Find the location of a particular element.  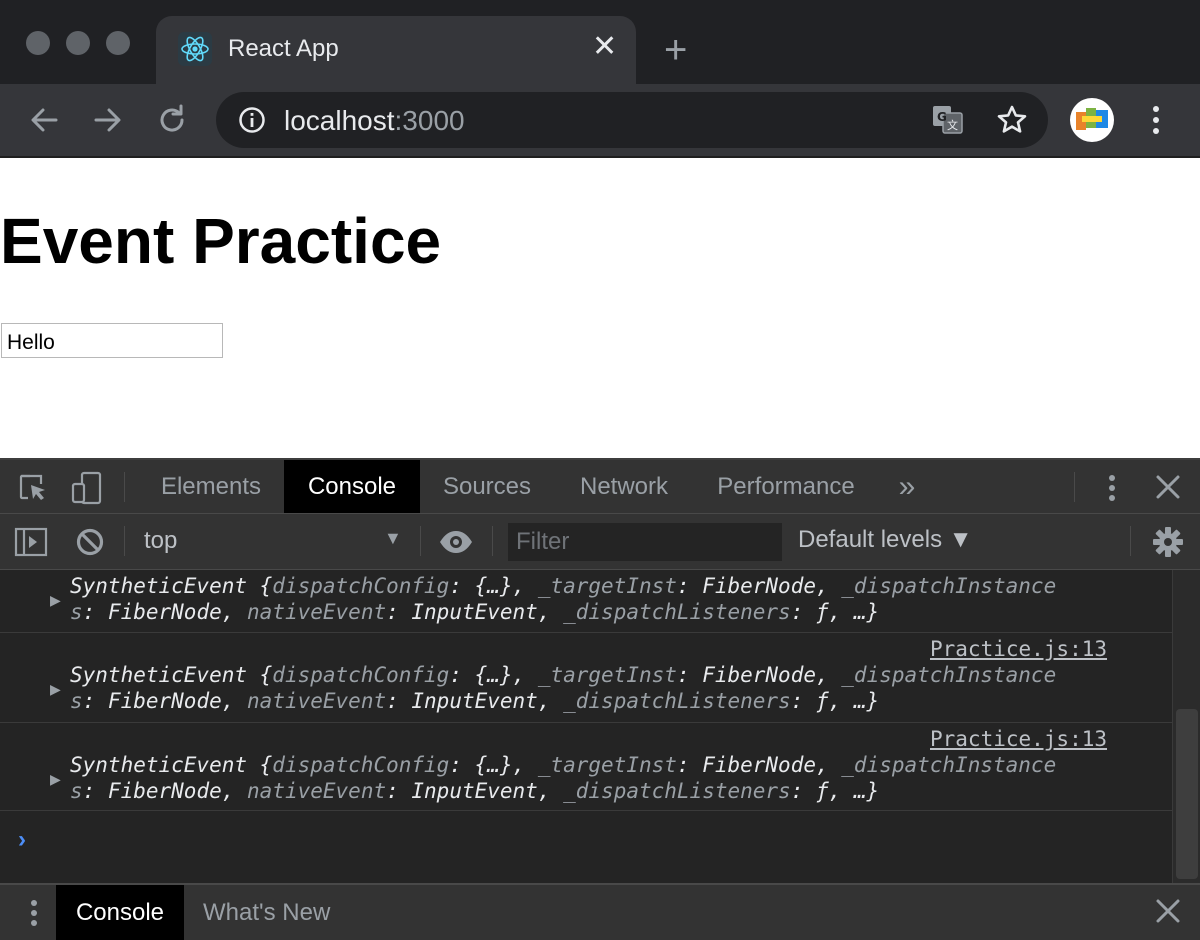

console-scrollbar is located at coordinates (1186, 726).